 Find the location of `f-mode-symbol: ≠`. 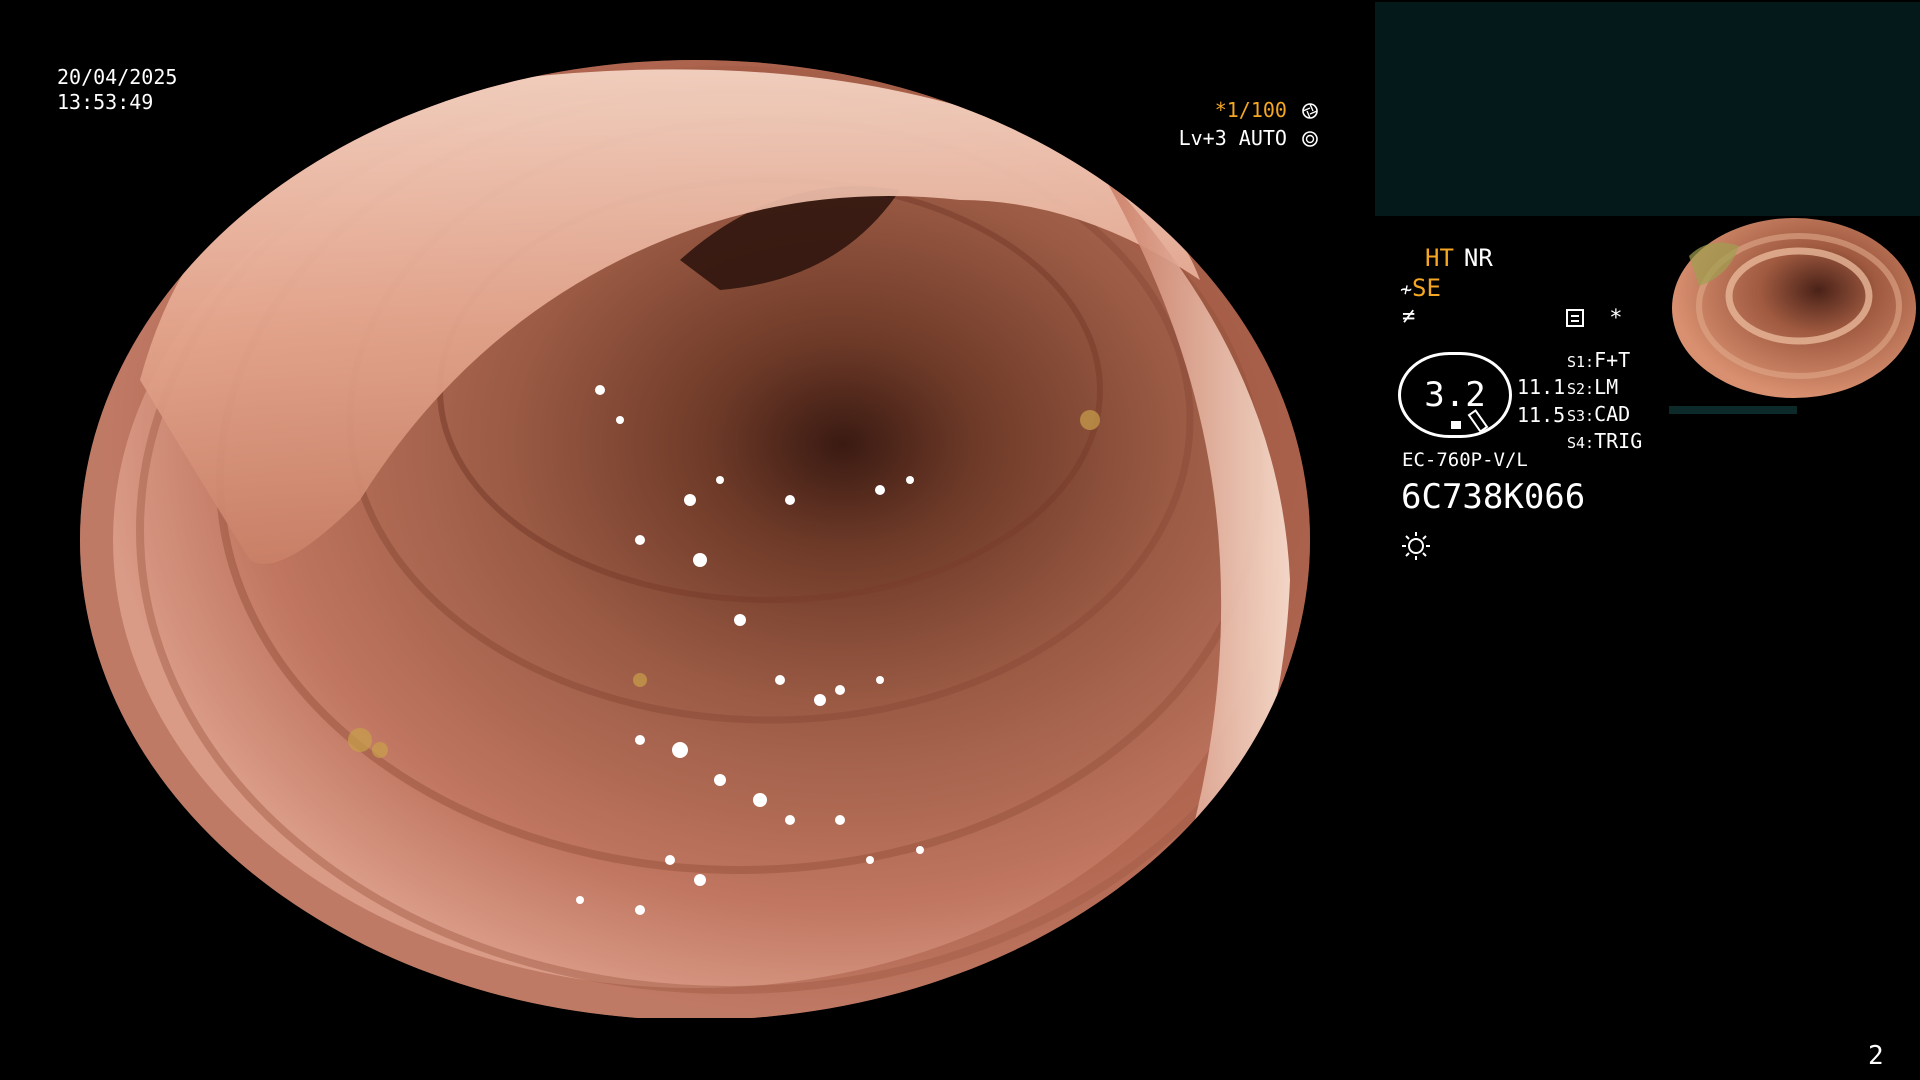

f-mode-symbol: ≠ is located at coordinates (1409, 316).